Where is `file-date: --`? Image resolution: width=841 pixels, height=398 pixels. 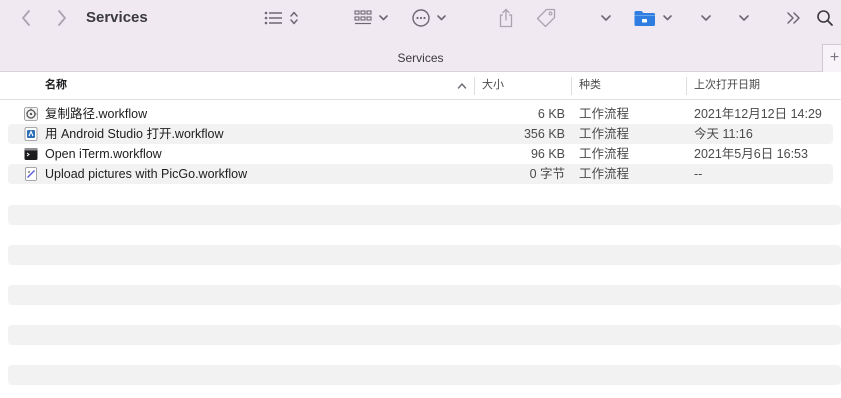 file-date: -- is located at coordinates (698, 174).